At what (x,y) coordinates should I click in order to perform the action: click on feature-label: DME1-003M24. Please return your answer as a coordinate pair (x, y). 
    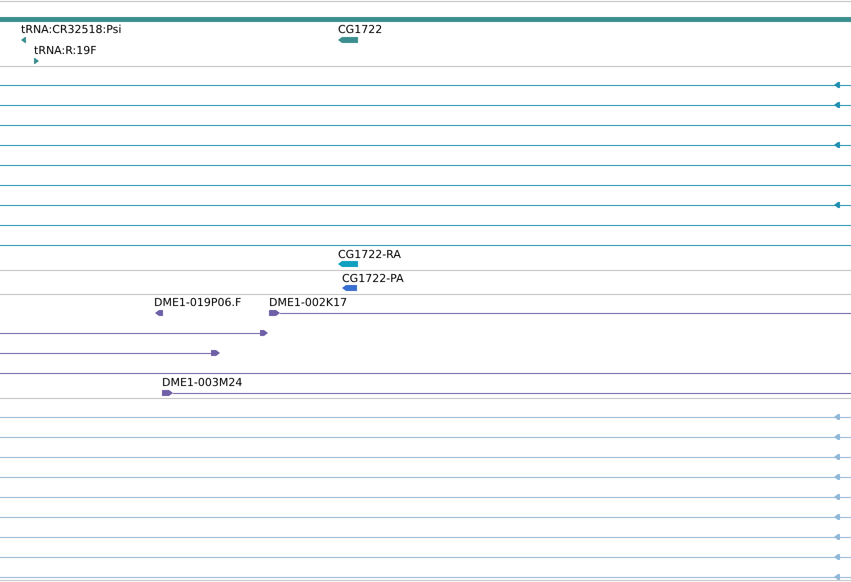
    Looking at the image, I should click on (202, 382).